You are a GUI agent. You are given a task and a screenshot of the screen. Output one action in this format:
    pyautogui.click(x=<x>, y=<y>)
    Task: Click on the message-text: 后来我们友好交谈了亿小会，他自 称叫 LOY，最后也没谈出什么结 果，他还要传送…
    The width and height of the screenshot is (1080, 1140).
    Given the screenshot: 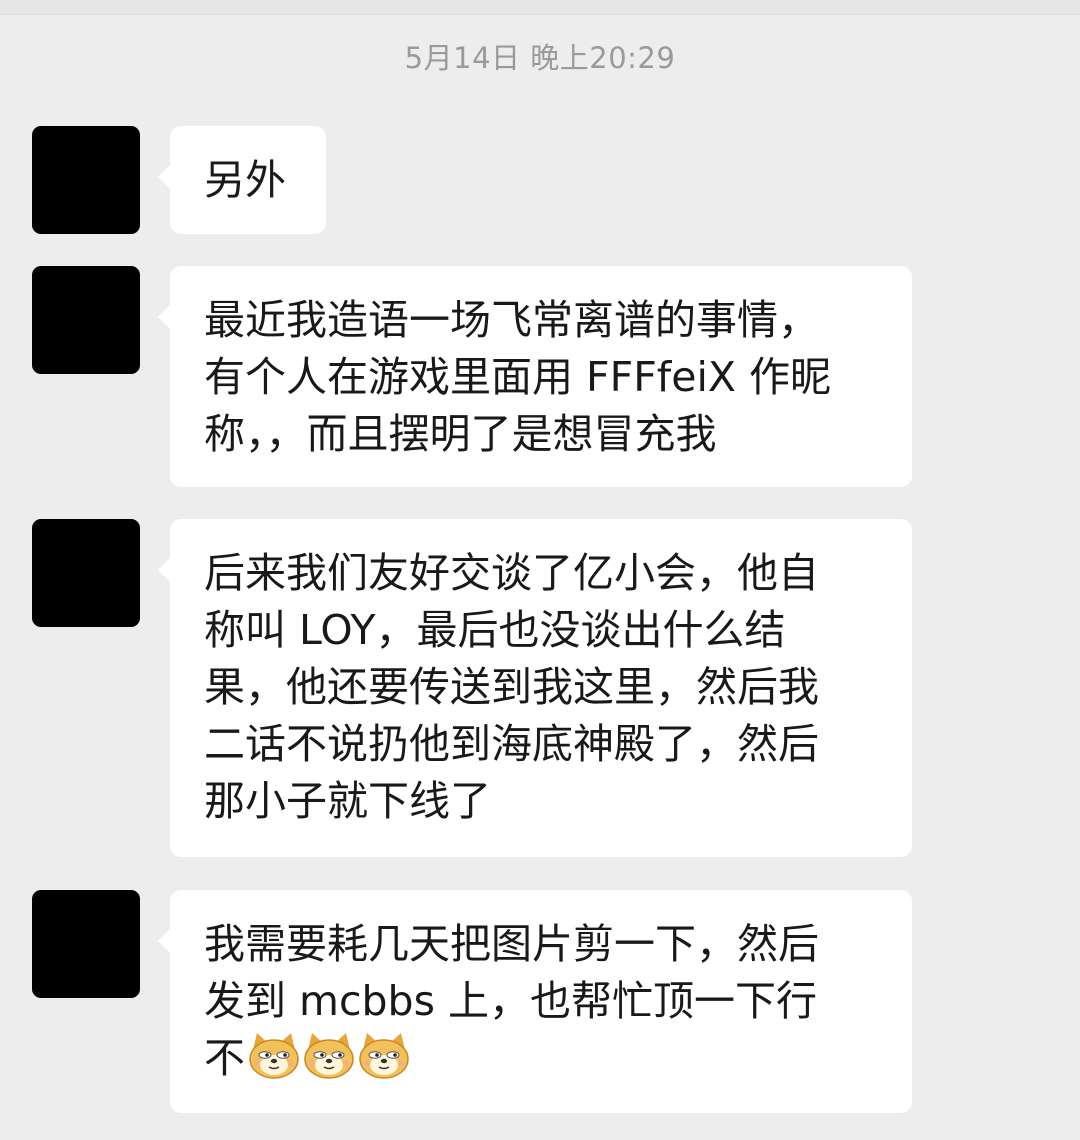 What is the action you would take?
    pyautogui.click(x=511, y=687)
    